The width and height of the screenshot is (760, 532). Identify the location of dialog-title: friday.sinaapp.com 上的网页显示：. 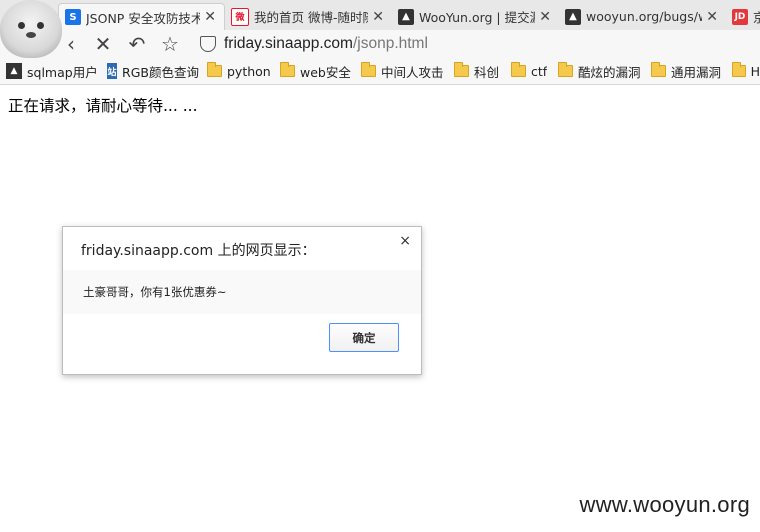
(198, 251).